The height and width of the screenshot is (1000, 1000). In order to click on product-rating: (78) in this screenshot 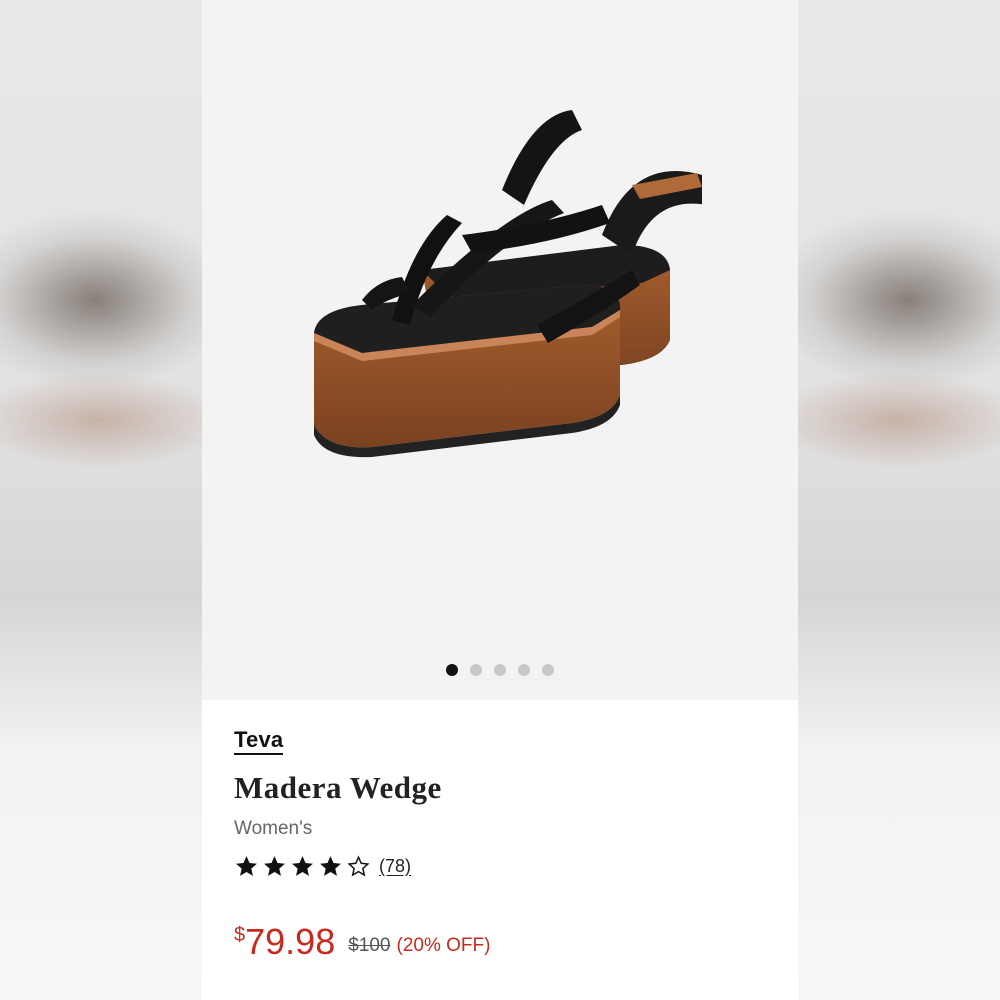, I will do `click(504, 866)`.